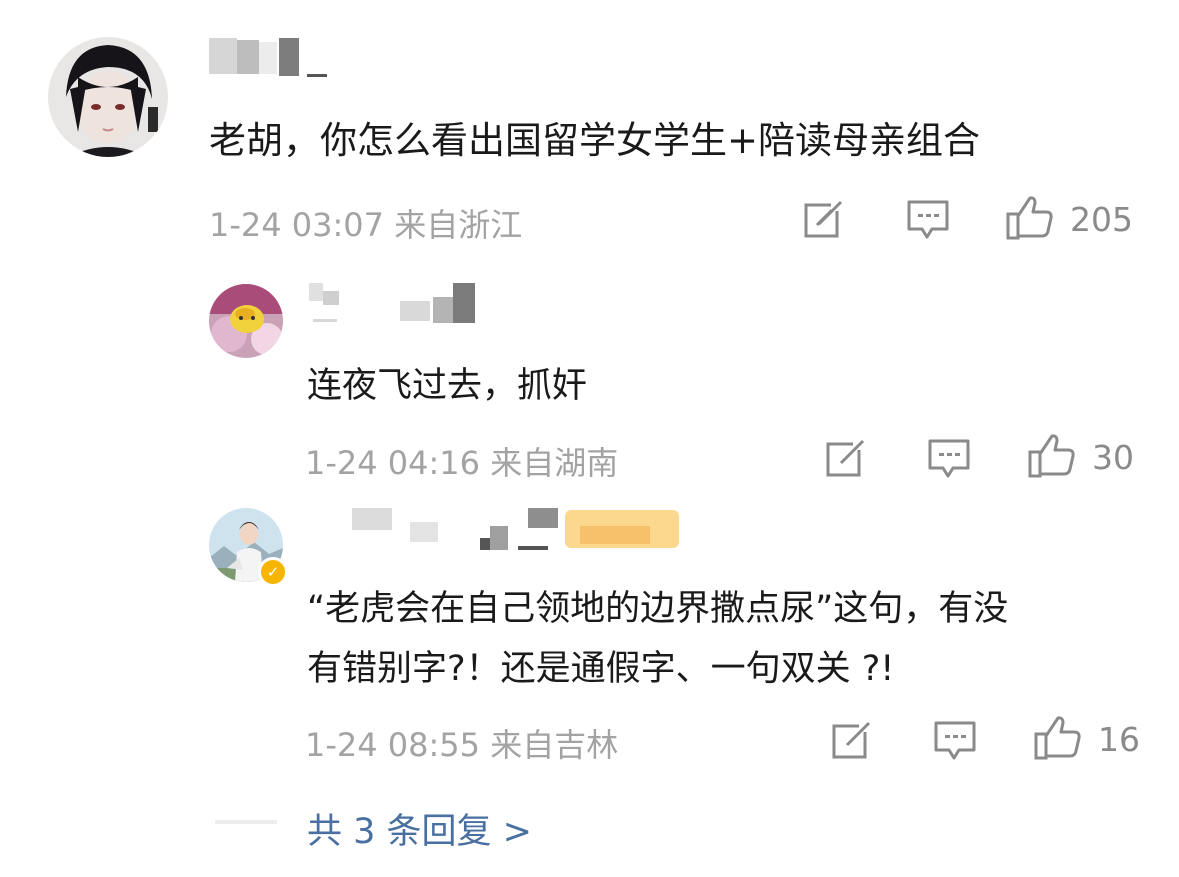 This screenshot has height=877, width=1179. Describe the element at coordinates (447, 386) in the screenshot. I see `reply-text: 连夜飞过去，抓奸` at that location.